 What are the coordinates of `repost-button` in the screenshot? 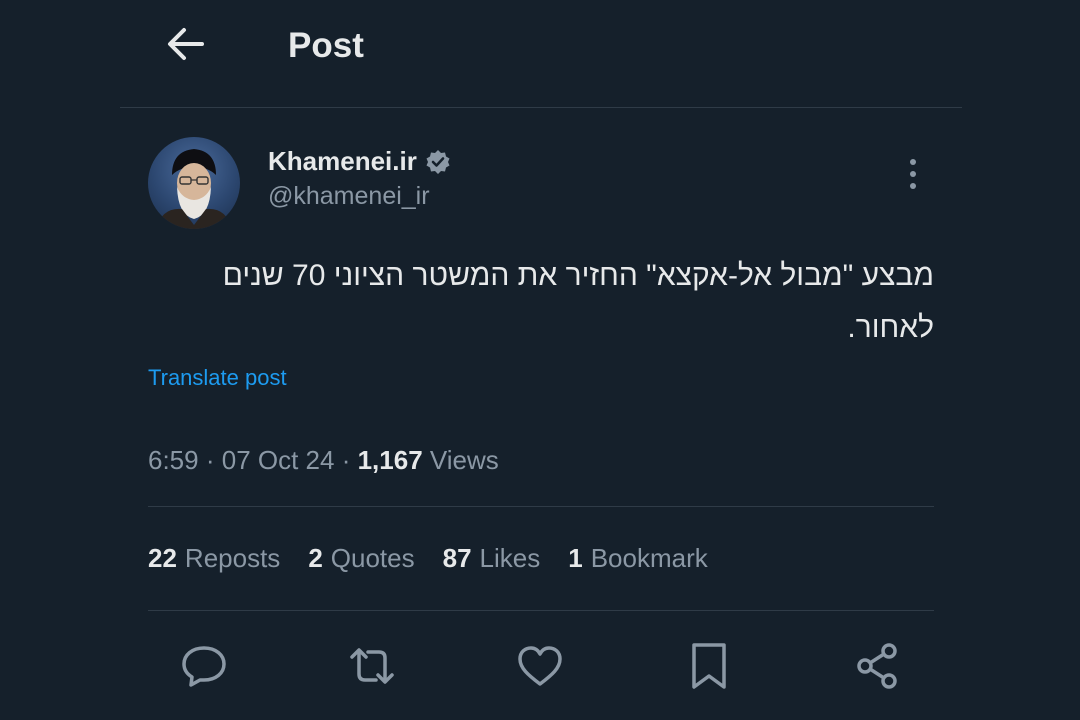 It's located at (372, 666).